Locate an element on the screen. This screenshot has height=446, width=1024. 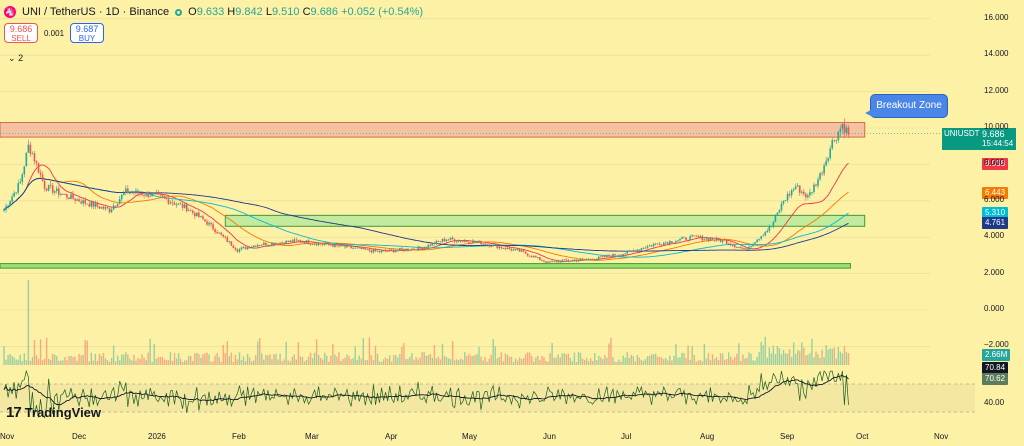
buy-button: 9.687 BUY is located at coordinates (87, 33).